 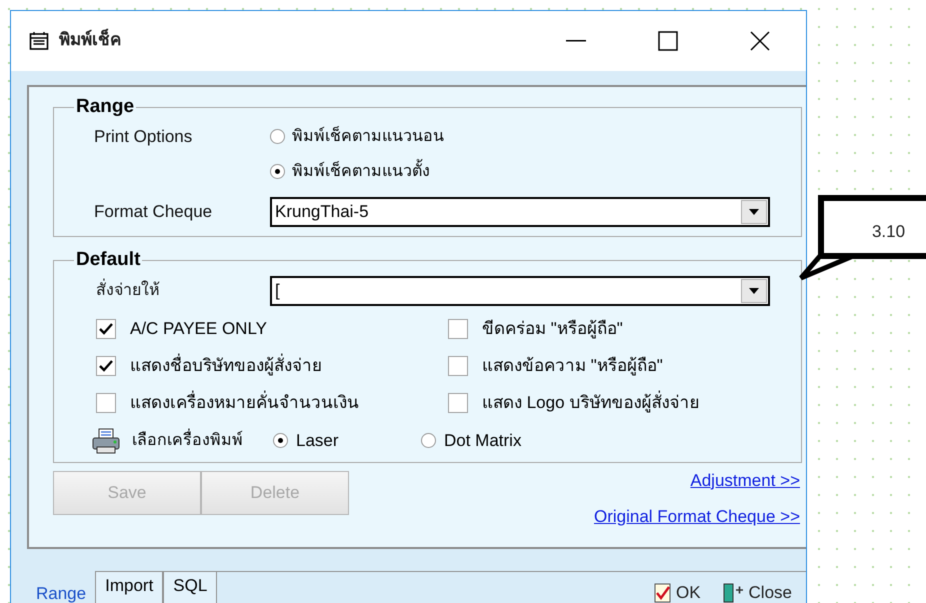 I want to click on payee-dropdown: [, so click(x=520, y=291).